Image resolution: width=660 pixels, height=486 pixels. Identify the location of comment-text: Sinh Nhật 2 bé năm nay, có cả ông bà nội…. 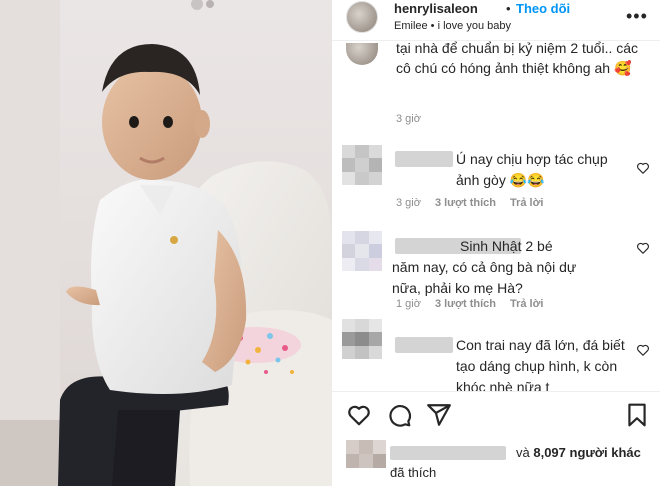
(484, 267).